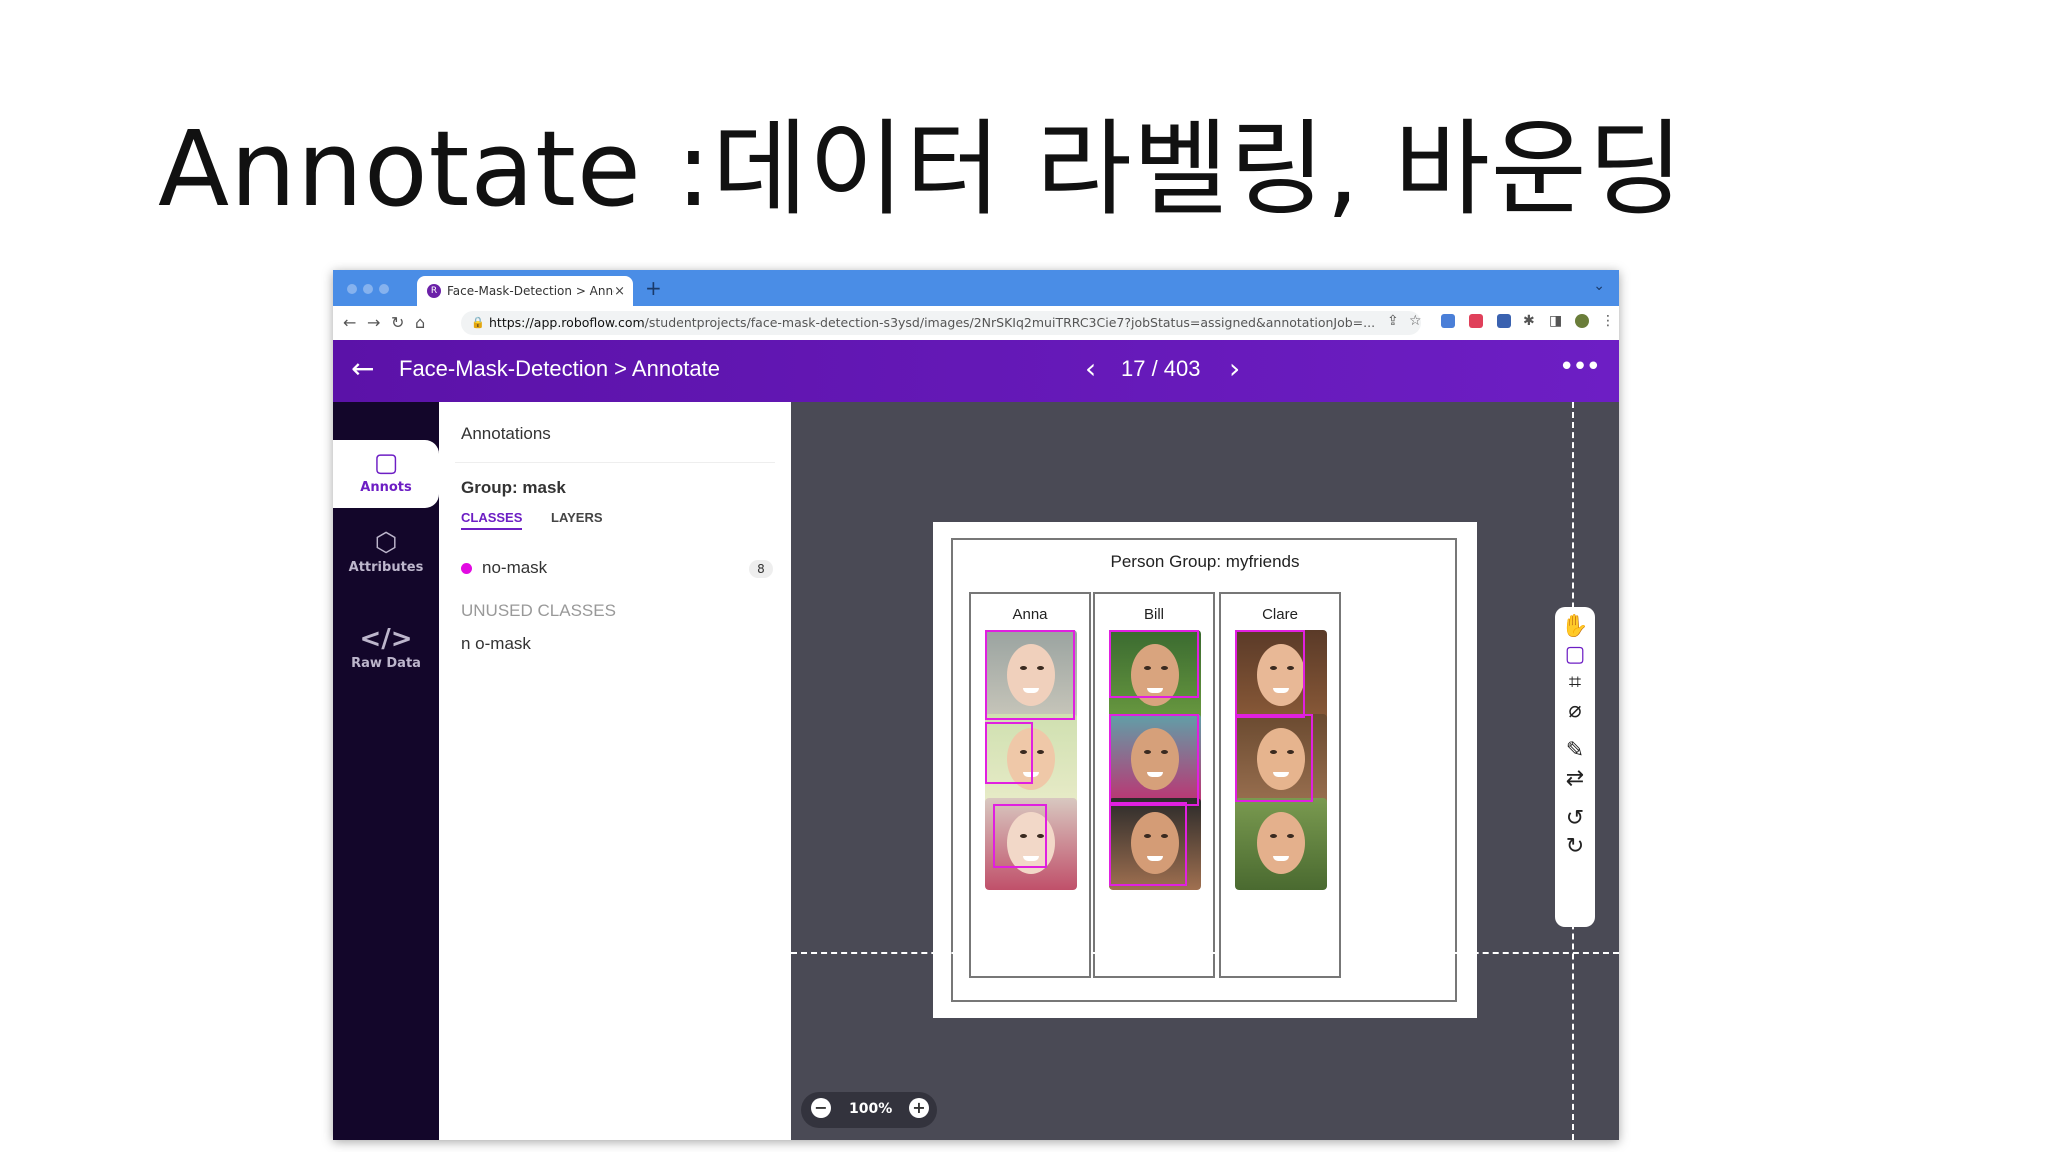 The width and height of the screenshot is (2048, 1152). Describe the element at coordinates (653, 288) in the screenshot. I see `new-tab-button: +` at that location.